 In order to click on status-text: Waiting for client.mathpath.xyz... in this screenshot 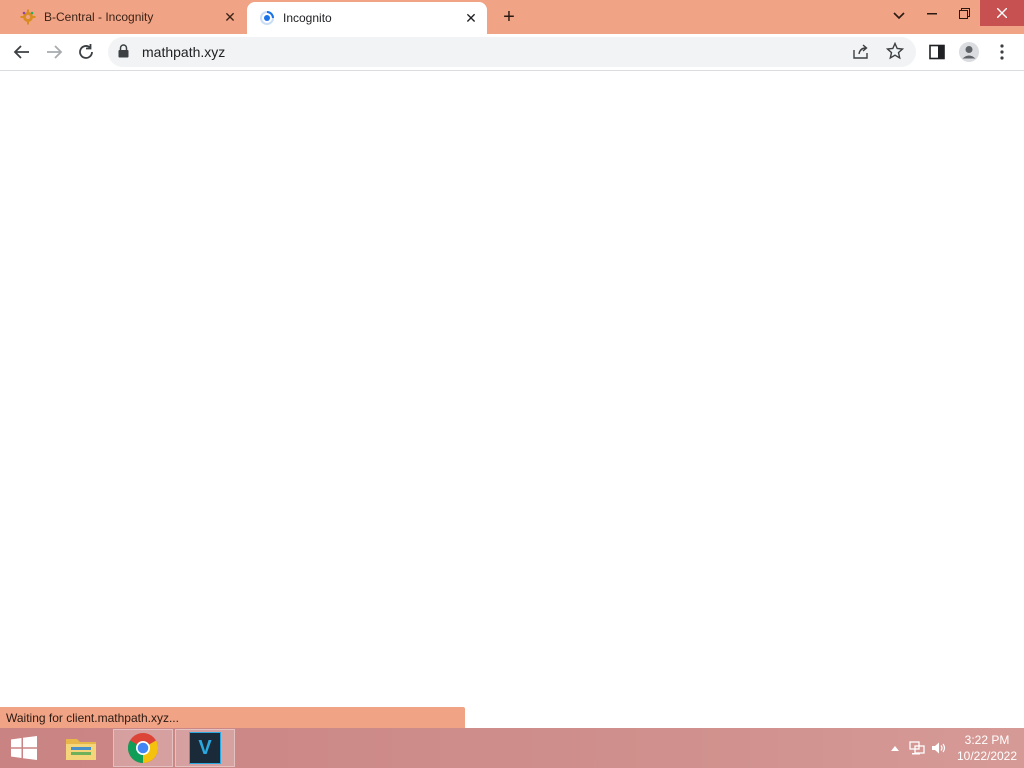, I will do `click(92, 717)`.